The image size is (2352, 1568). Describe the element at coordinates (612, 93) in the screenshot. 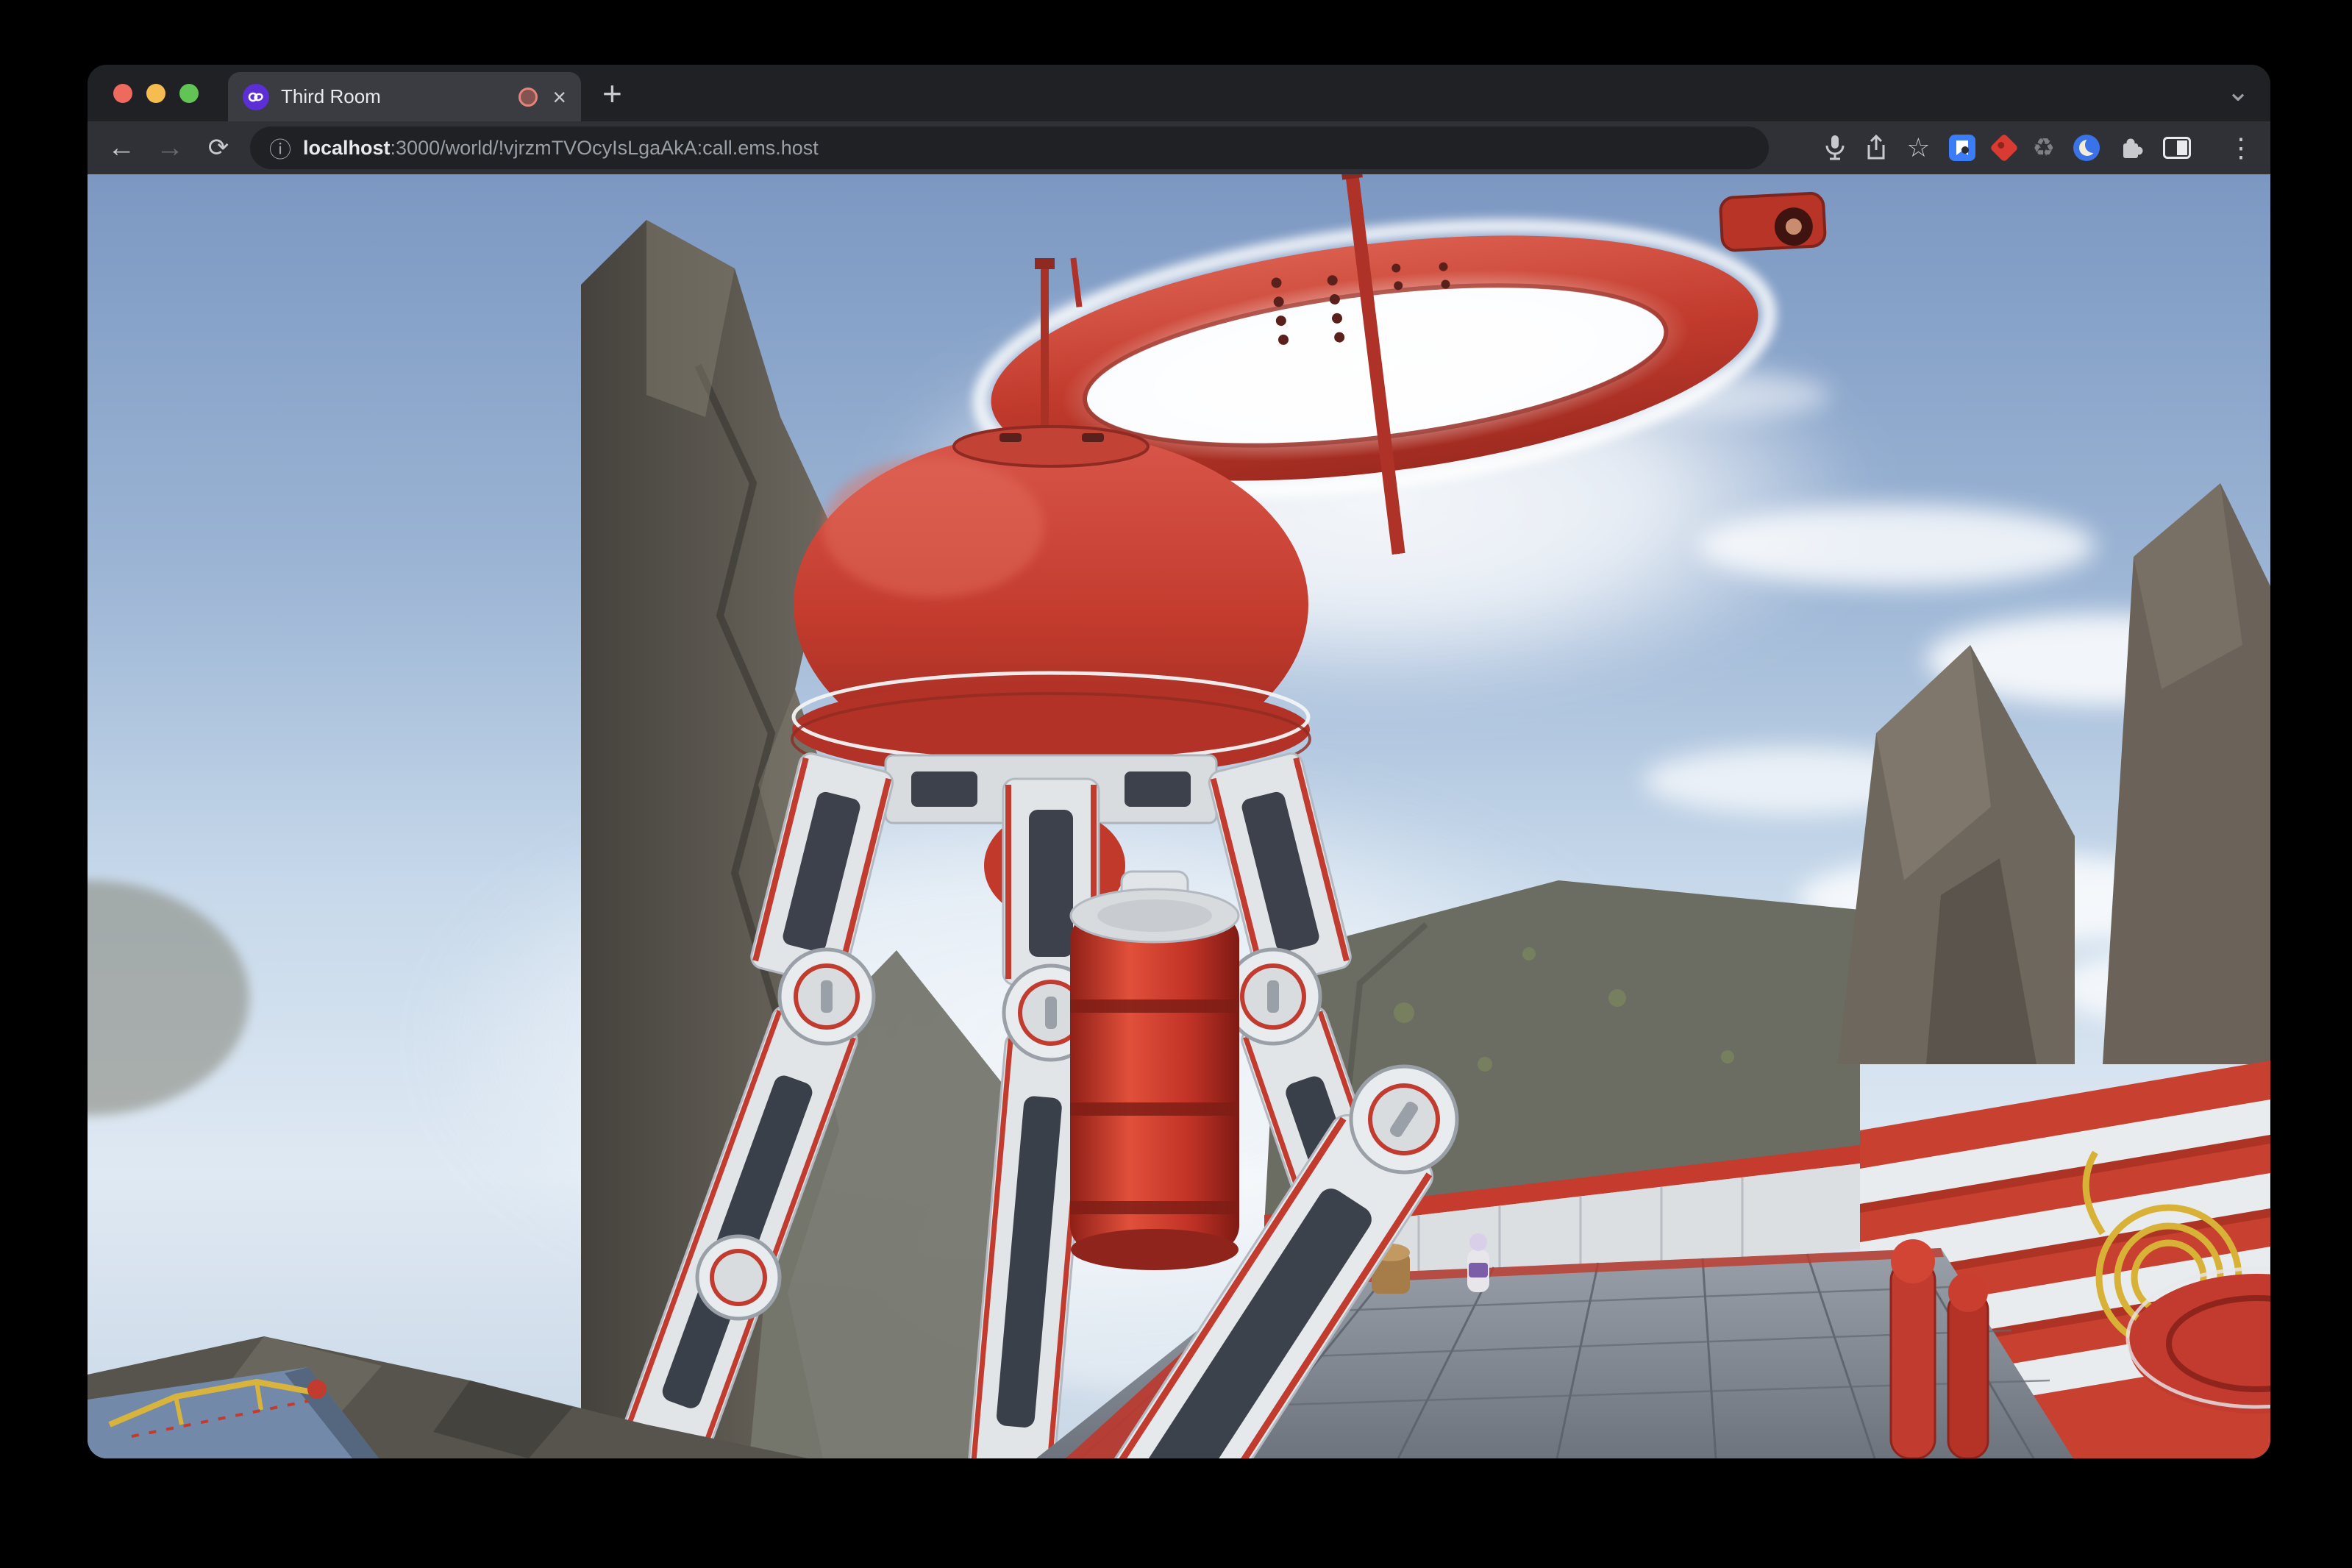

I see `new-tab-button: +` at that location.